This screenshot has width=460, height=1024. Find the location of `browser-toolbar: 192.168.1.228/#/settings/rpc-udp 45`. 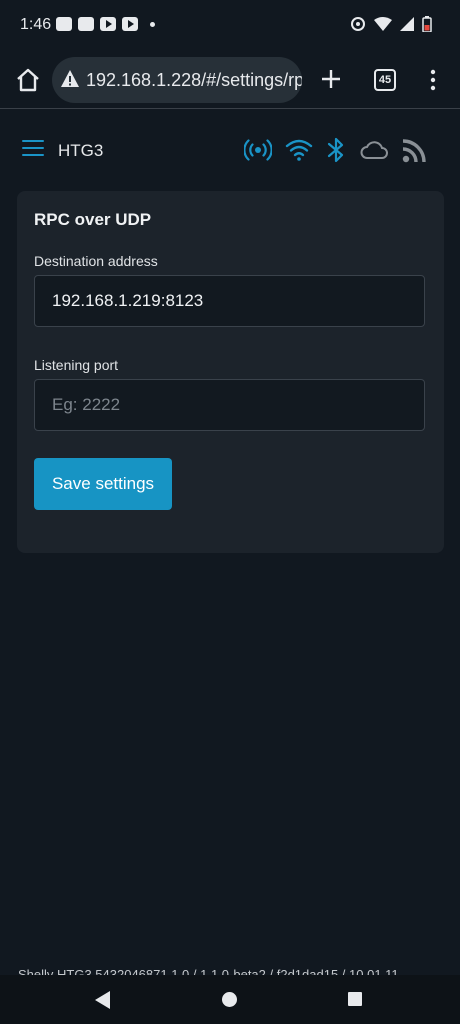

browser-toolbar: 192.168.1.228/#/settings/rpc-udp 45 is located at coordinates (230, 80).